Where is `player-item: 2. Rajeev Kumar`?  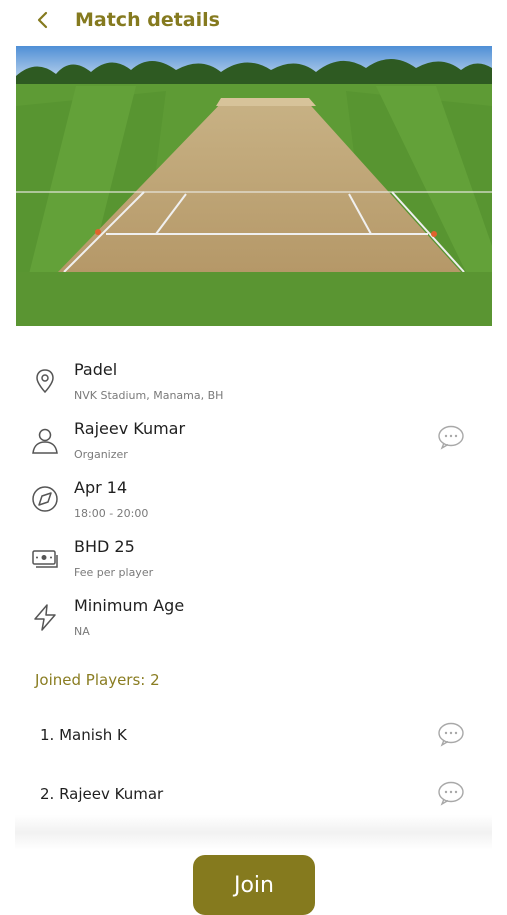 player-item: 2. Rajeev Kumar is located at coordinates (253, 797).